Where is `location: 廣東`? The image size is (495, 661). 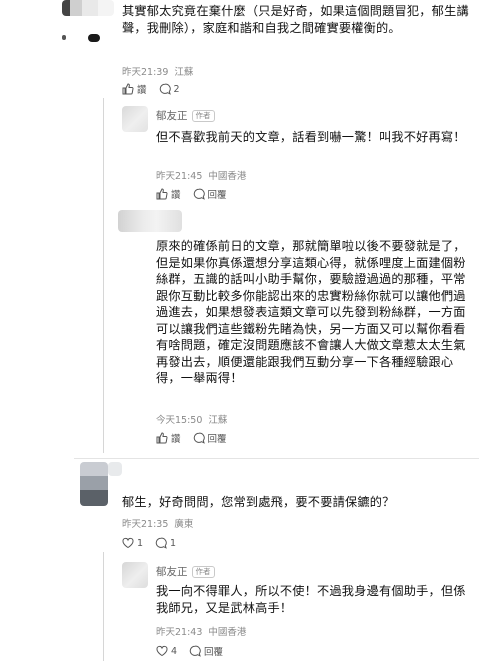
location: 廣東 is located at coordinates (184, 524).